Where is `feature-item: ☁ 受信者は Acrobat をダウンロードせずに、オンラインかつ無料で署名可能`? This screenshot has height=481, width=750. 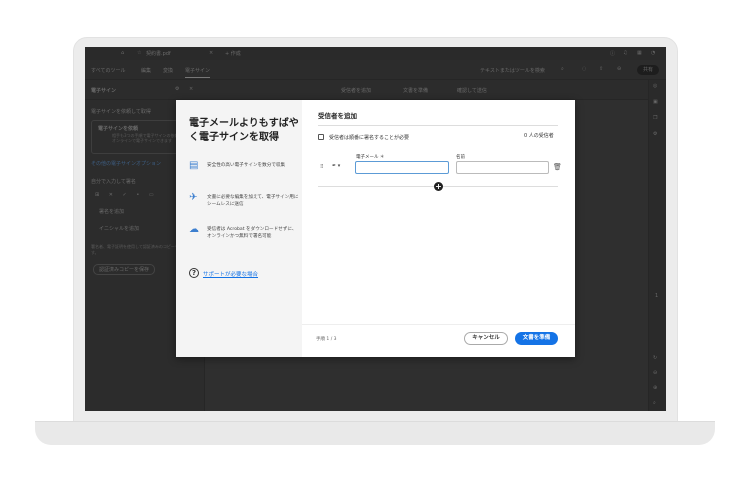
feature-item: ☁ 受信者は Acrobat をダウンロードせずに、オンラインかつ無料で署名可能 is located at coordinates (244, 237).